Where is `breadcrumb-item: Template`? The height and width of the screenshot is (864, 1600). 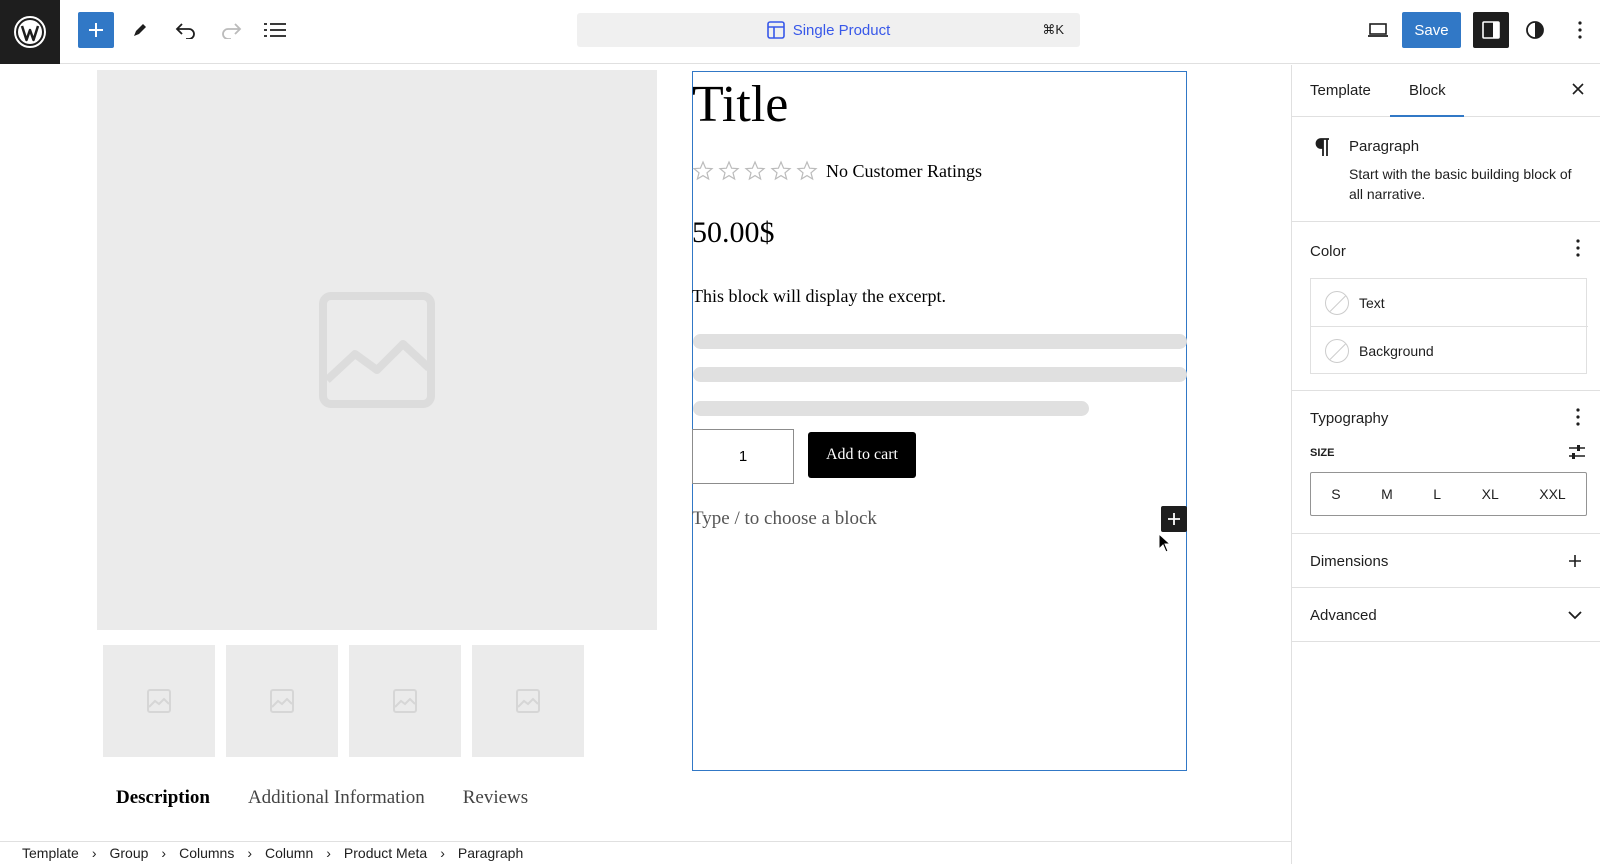
breadcrumb-item: Template is located at coordinates (50, 853).